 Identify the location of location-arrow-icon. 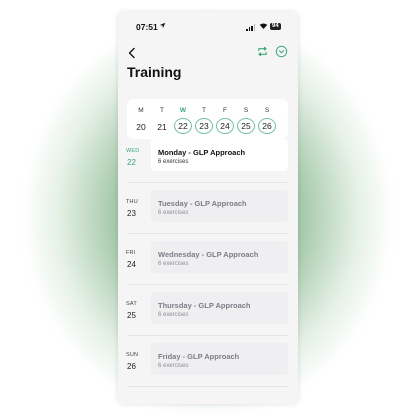
(162, 26).